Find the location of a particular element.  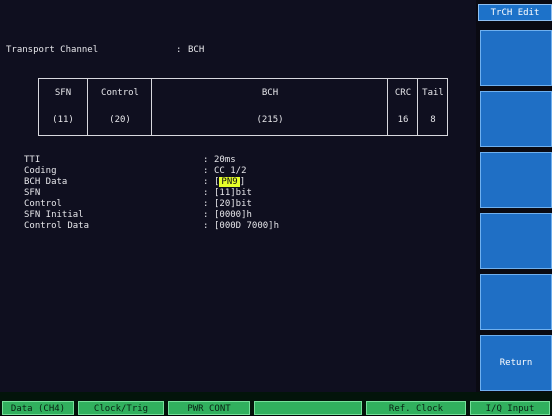

table-cell-bch: BCH (215) is located at coordinates (269, 107).